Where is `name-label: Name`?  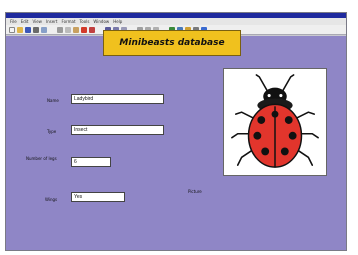
name-label: Name is located at coordinates (53, 100).